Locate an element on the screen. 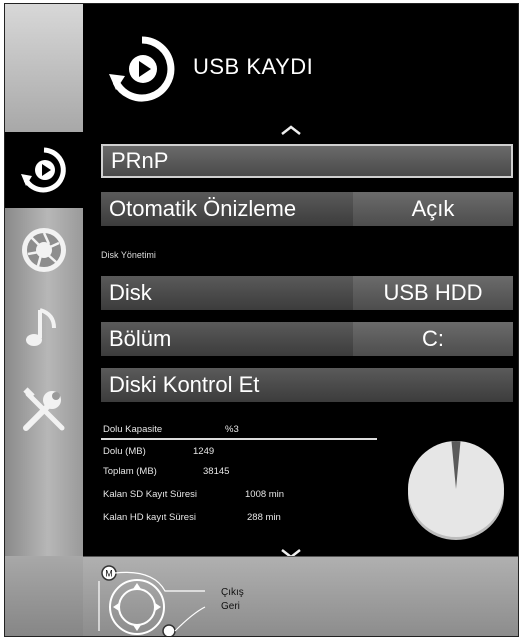  check-disk-menu-item: Diski Kontrol Et is located at coordinates (307, 385).